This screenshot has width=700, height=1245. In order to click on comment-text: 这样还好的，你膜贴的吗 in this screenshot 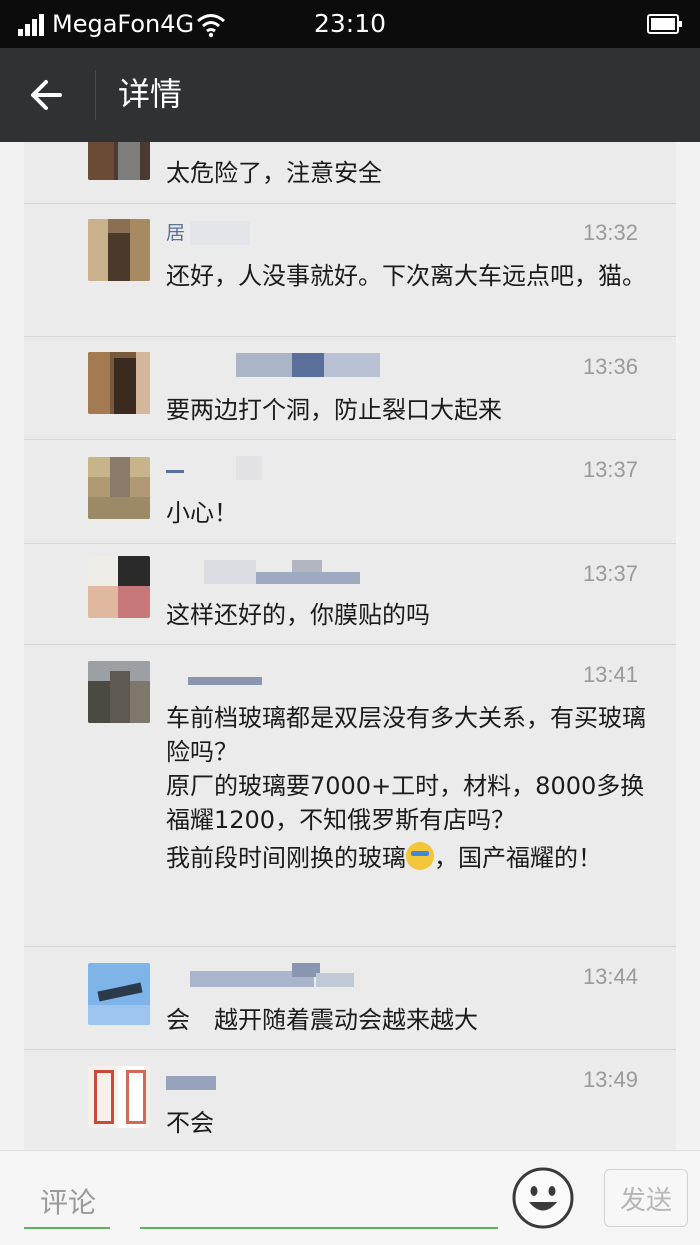, I will do `click(298, 615)`.